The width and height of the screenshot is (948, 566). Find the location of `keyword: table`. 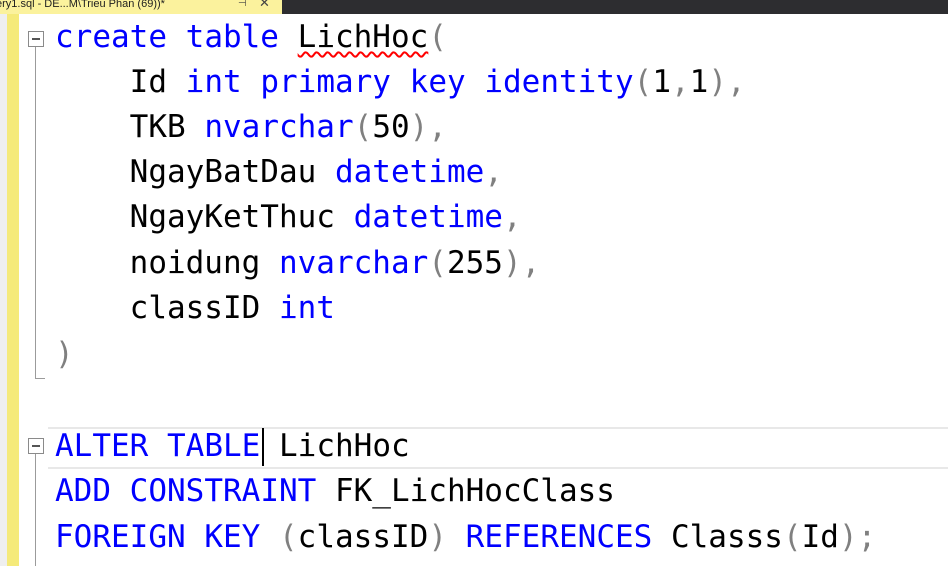

keyword: table is located at coordinates (232, 37).